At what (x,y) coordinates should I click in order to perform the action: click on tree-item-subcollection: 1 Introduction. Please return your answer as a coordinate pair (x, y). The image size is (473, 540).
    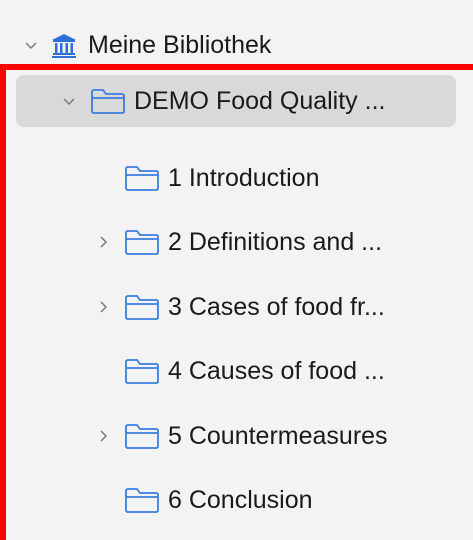
    Looking at the image, I should click on (207, 178).